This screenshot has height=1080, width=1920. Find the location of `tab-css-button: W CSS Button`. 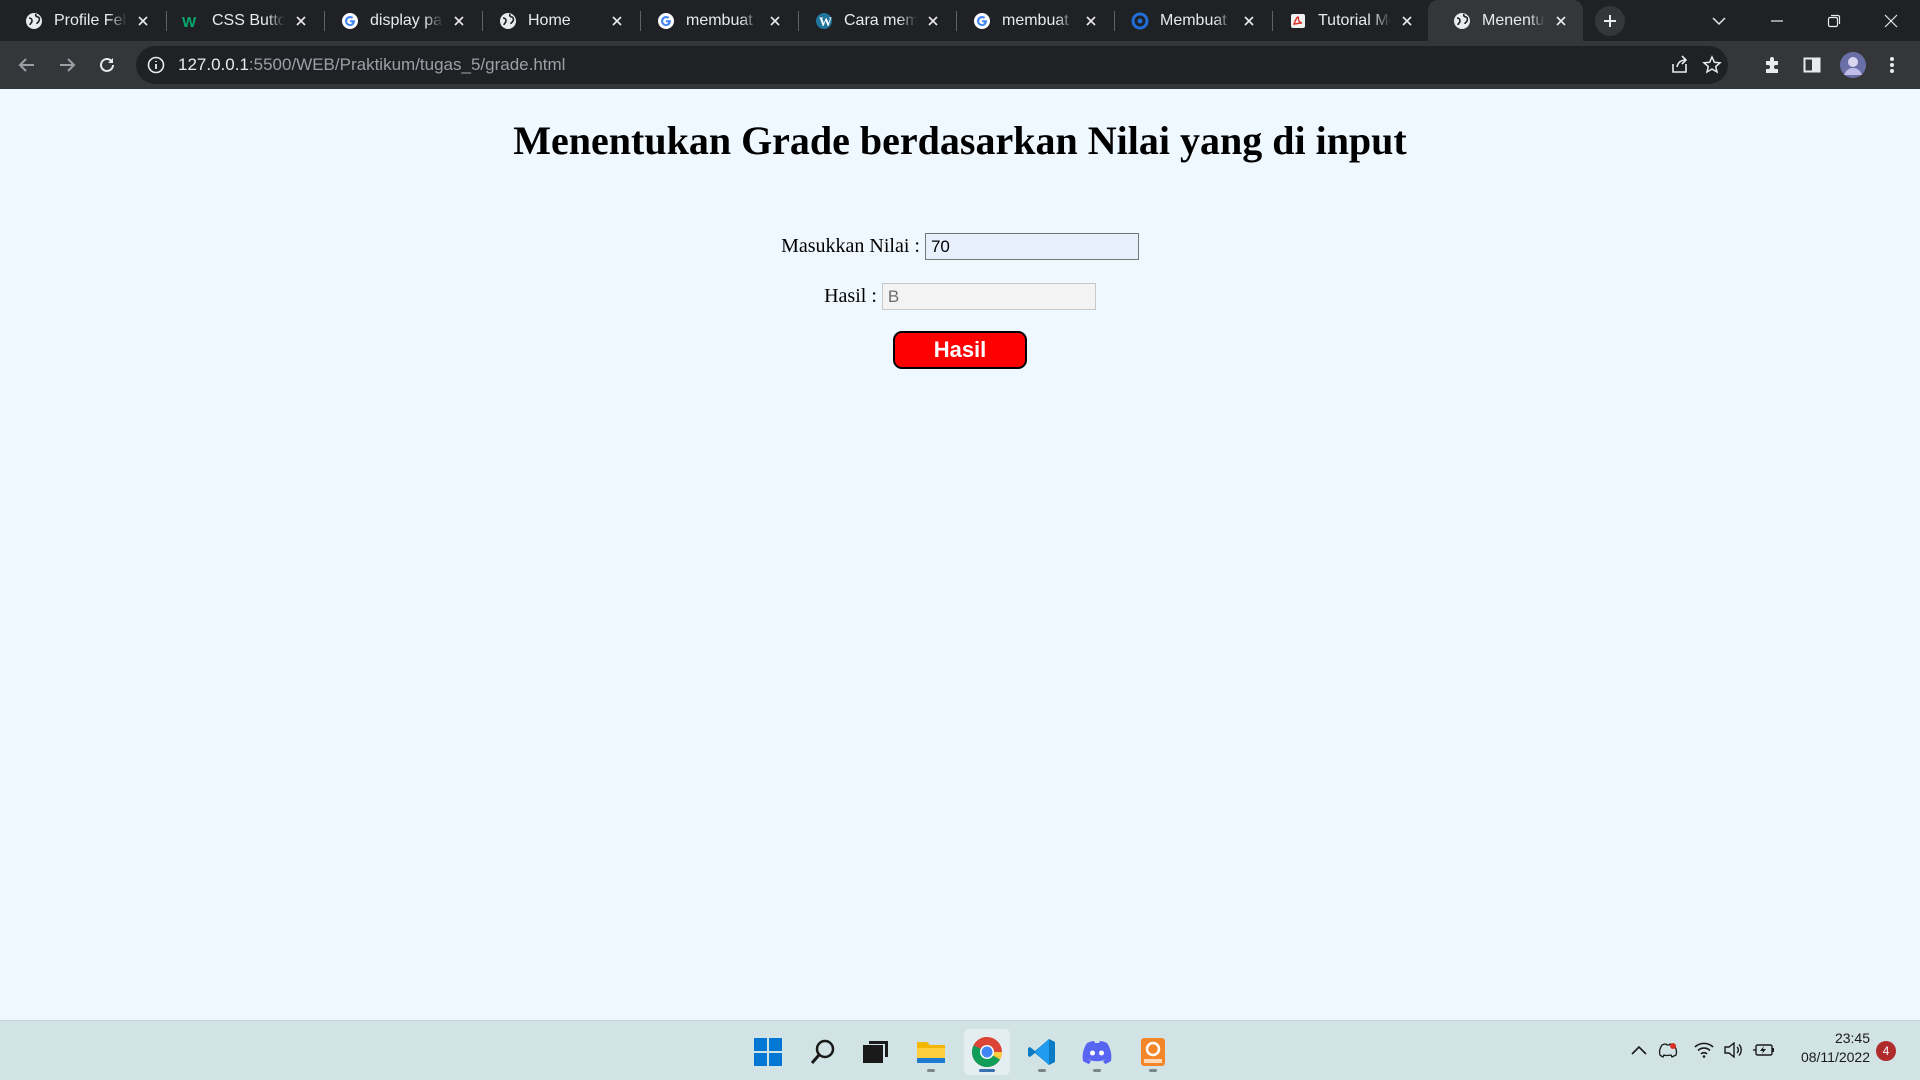

tab-css-button: W CSS Button is located at coordinates (240, 20).